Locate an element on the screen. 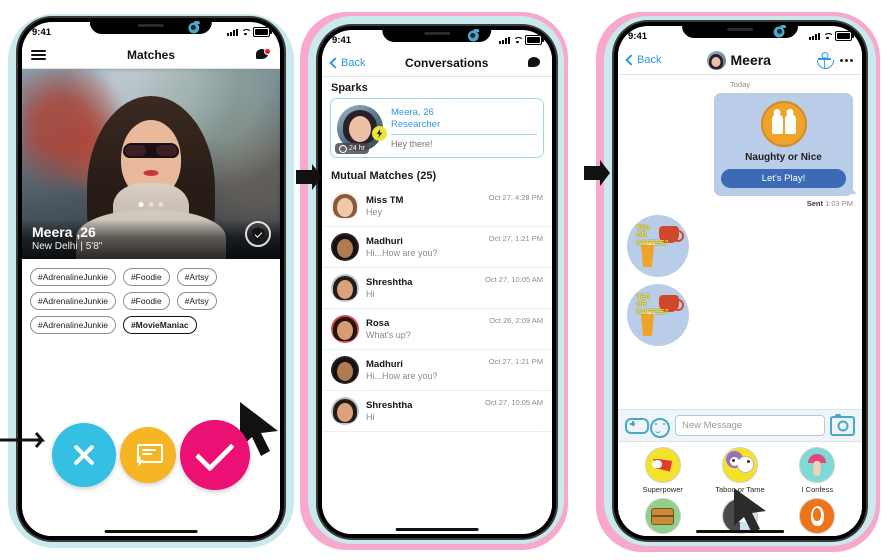 The image size is (890, 560). message-input-bar: New Message is located at coordinates (740, 425).